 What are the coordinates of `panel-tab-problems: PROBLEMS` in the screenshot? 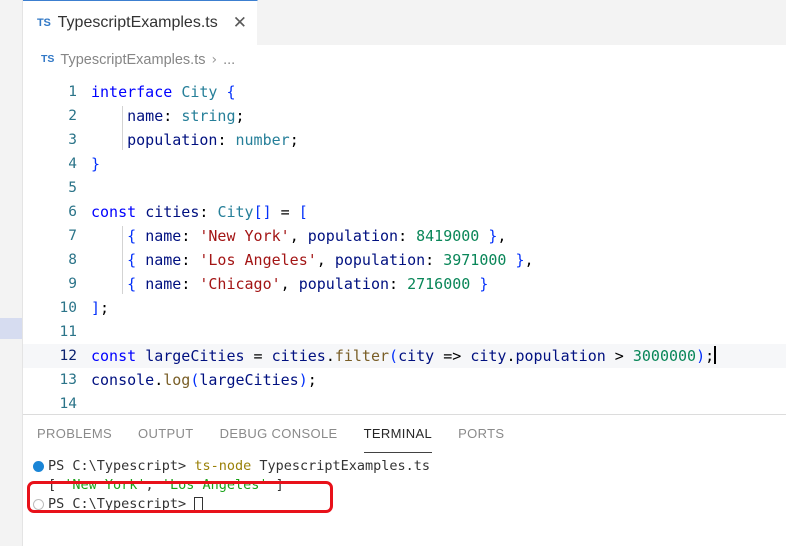 It's located at (74, 434).